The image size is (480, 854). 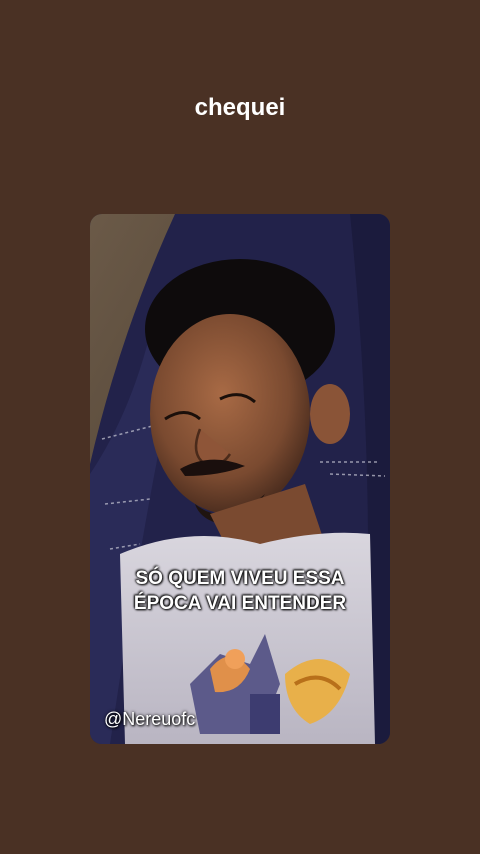 I want to click on caption-line-2: ÉPOCA VAI ENTENDER, so click(x=240, y=603).